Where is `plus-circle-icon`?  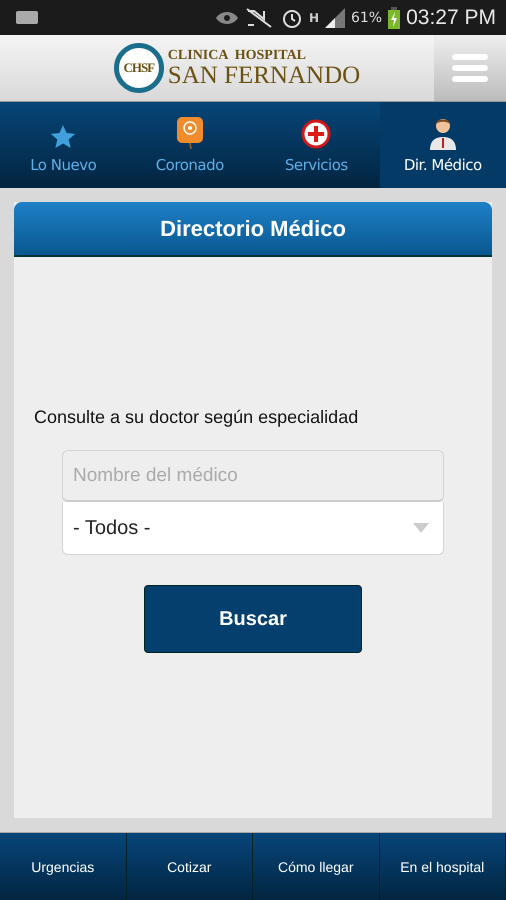
plus-circle-icon is located at coordinates (316, 134).